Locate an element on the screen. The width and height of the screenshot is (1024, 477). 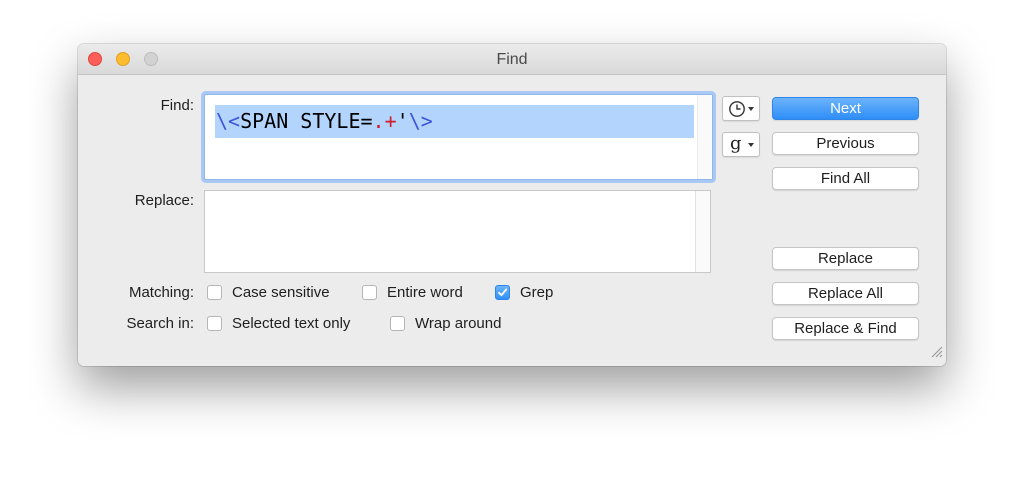
selected-text-only-label: Selected text only is located at coordinates (291, 323).